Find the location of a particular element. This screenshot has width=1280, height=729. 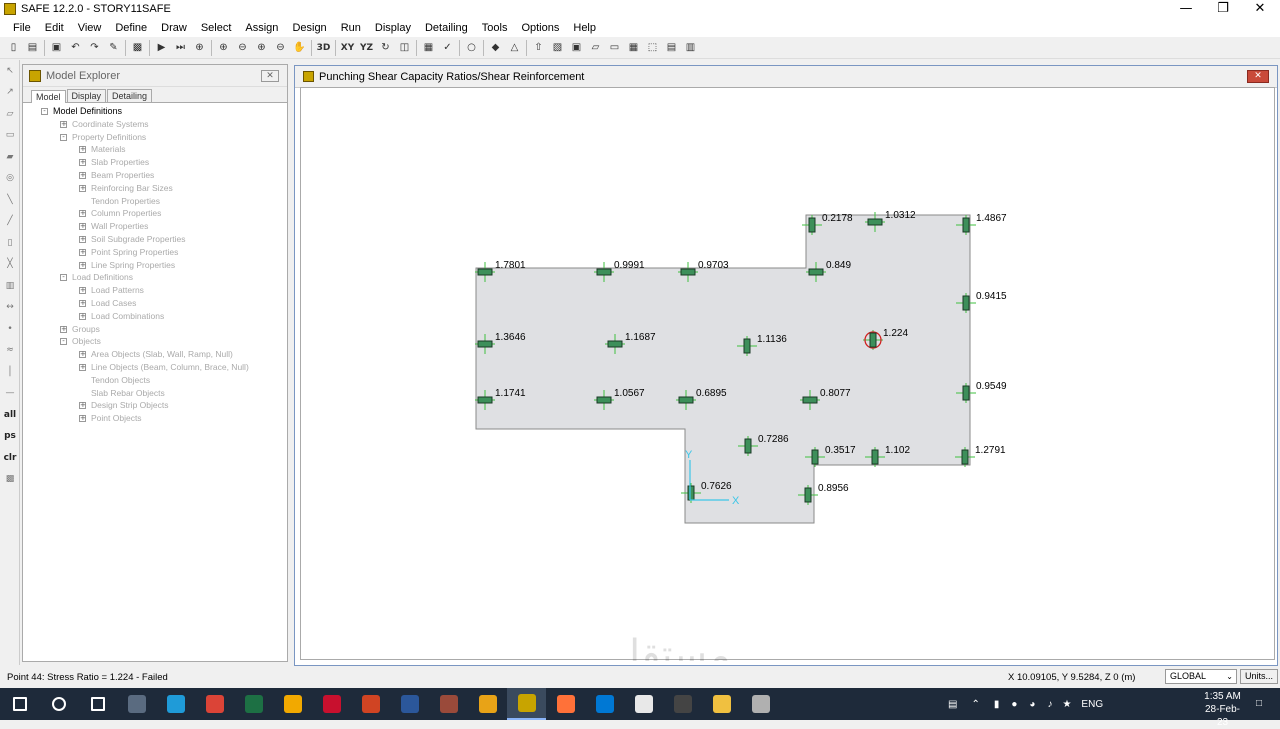

menu-options: Options is located at coordinates (540, 28).